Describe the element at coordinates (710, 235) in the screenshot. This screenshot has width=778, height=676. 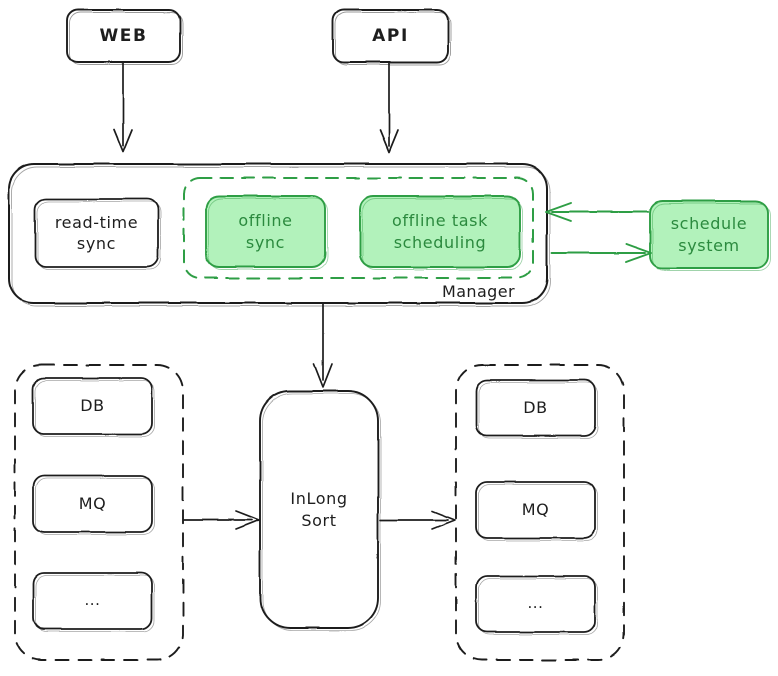
I see `schedule-system-node` at that location.